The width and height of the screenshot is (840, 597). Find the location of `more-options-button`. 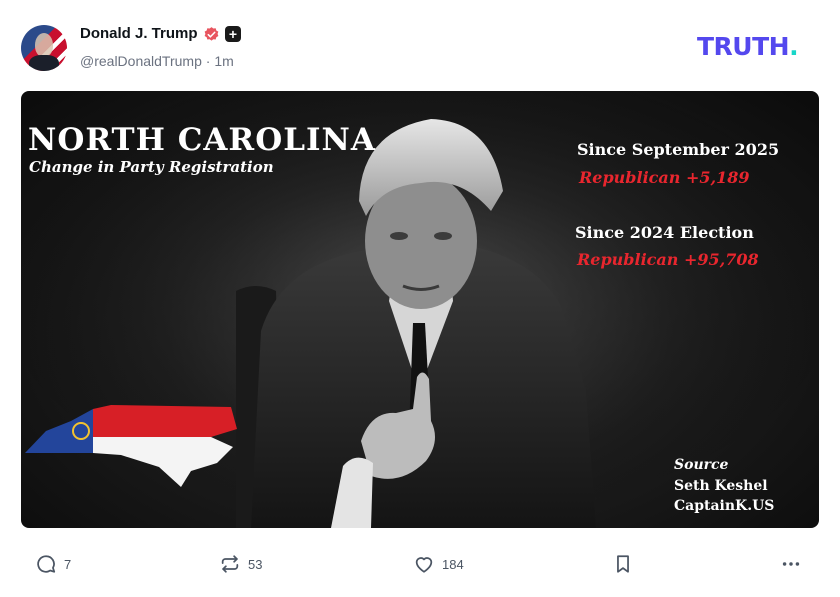

more-options-button is located at coordinates (791, 564).